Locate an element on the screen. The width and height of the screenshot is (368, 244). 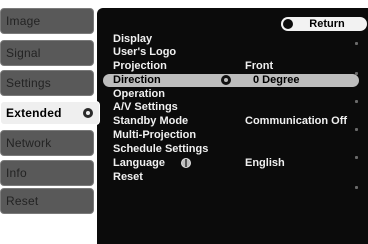
item-label: Operation is located at coordinates (139, 94).